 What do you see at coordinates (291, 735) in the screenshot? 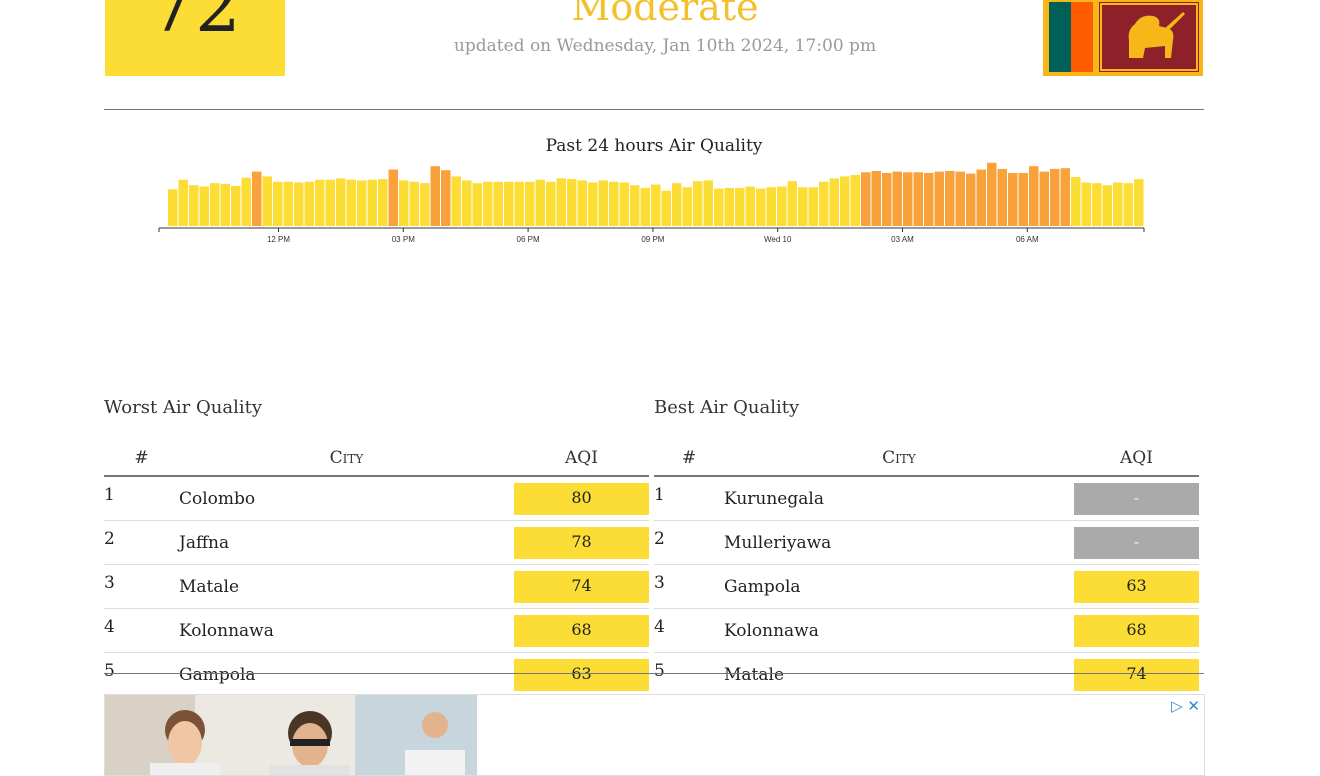
I see `ad-image` at bounding box center [291, 735].